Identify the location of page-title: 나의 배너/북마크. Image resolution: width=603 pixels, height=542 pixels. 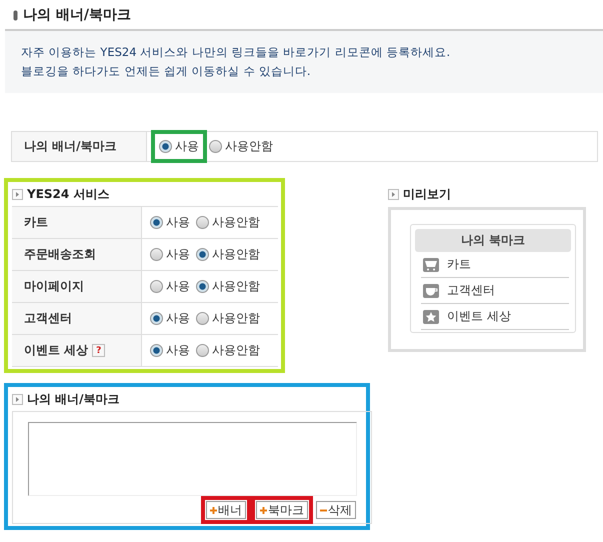
(77, 15).